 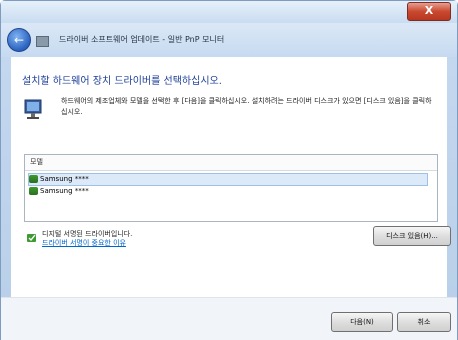 I want to click on close-button: X, so click(x=429, y=11).